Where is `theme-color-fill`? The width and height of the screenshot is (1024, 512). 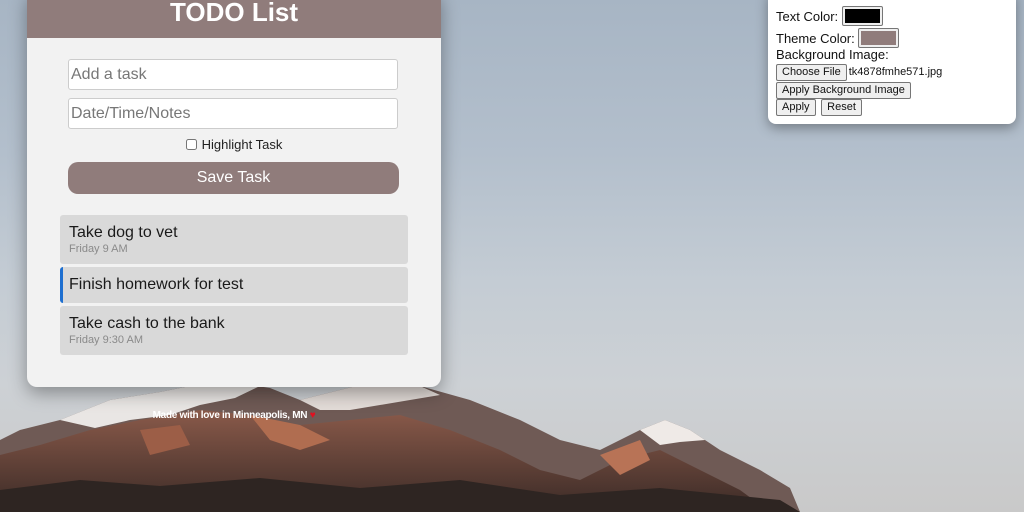
theme-color-fill is located at coordinates (879, 38).